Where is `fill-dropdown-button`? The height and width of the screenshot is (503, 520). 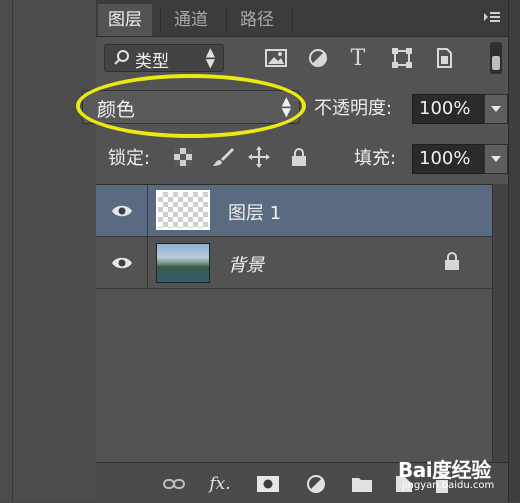 fill-dropdown-button is located at coordinates (496, 159).